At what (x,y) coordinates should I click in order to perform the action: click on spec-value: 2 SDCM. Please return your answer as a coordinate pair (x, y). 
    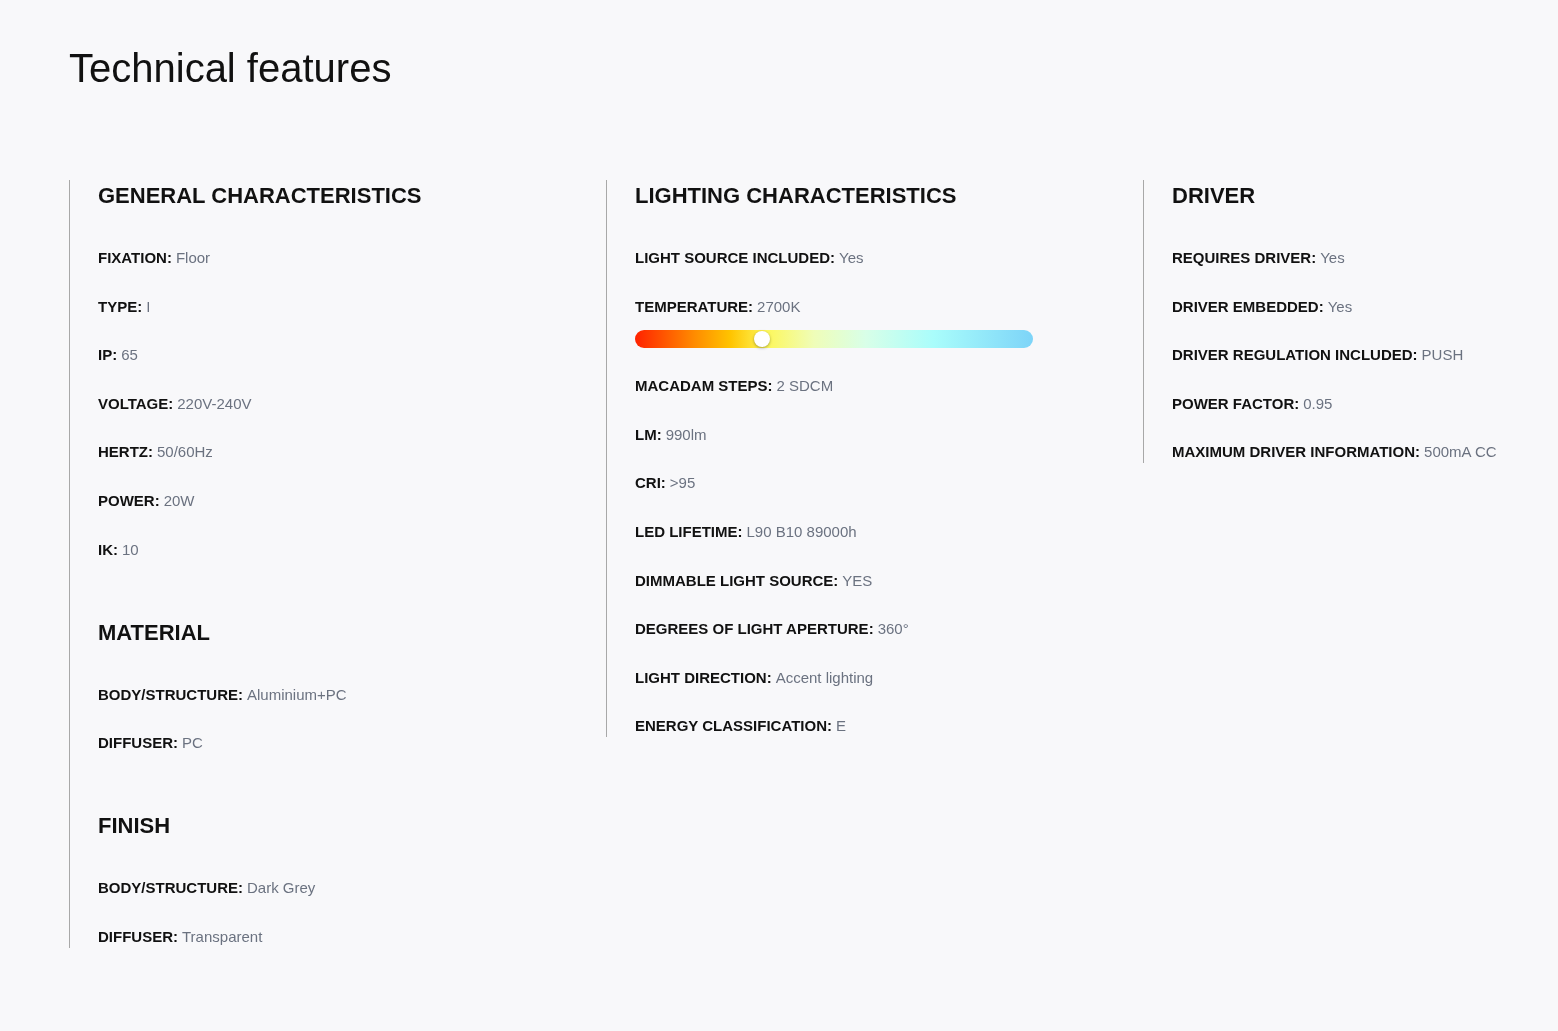
    Looking at the image, I should click on (805, 386).